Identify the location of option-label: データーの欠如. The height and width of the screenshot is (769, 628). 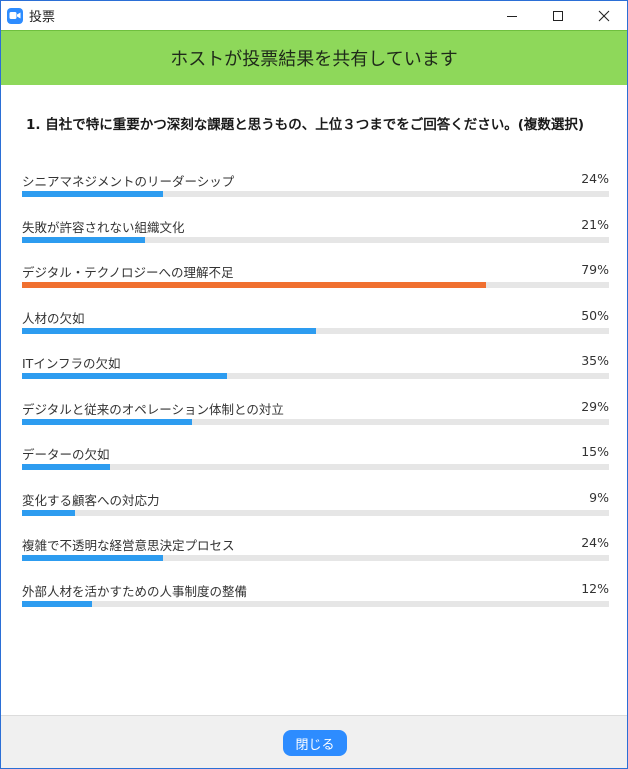
(66, 454).